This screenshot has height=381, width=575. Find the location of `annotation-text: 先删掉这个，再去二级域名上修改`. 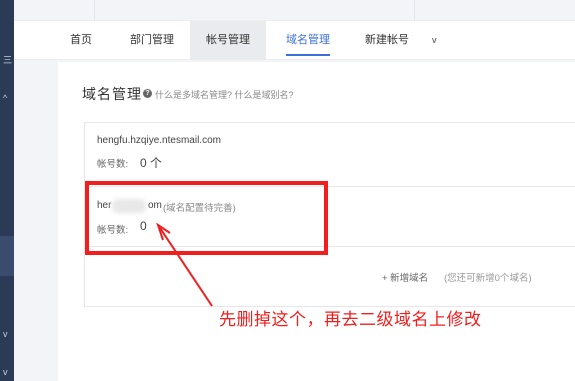

annotation-text: 先删掉这个，再去二级域名上修改 is located at coordinates (350, 320).